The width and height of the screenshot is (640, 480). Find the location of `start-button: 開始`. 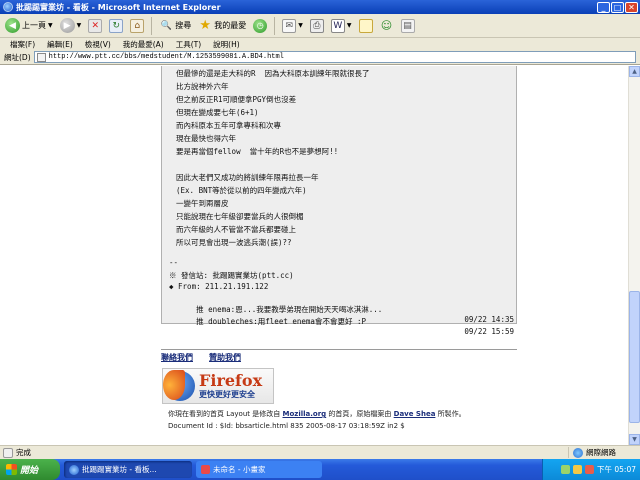

start-button: 開始 is located at coordinates (30, 469).